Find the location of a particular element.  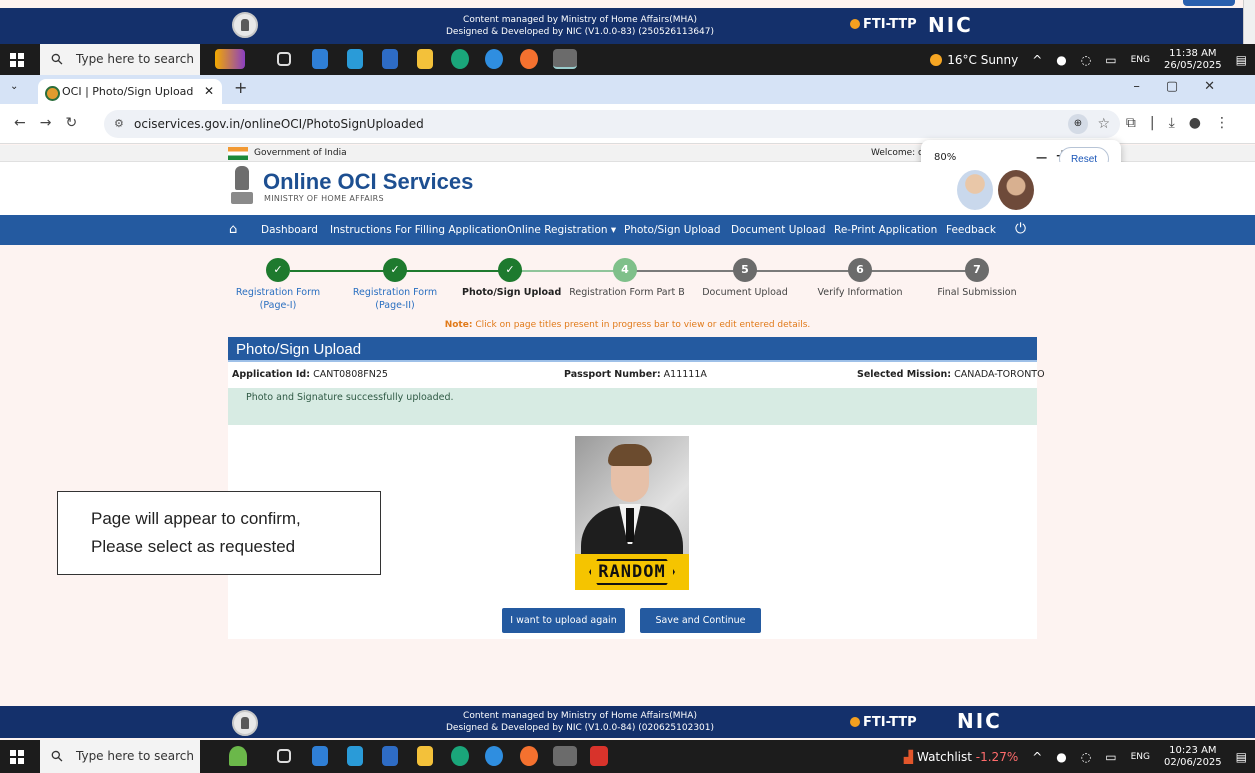

nav-online-registration: Online Registration ▾ is located at coordinates (561, 230).